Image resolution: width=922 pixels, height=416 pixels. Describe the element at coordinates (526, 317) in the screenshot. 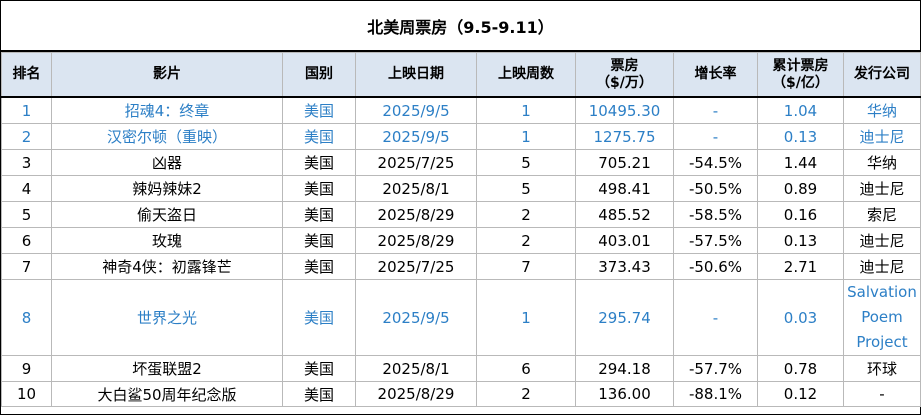

I see `cell-weeks: 1` at that location.